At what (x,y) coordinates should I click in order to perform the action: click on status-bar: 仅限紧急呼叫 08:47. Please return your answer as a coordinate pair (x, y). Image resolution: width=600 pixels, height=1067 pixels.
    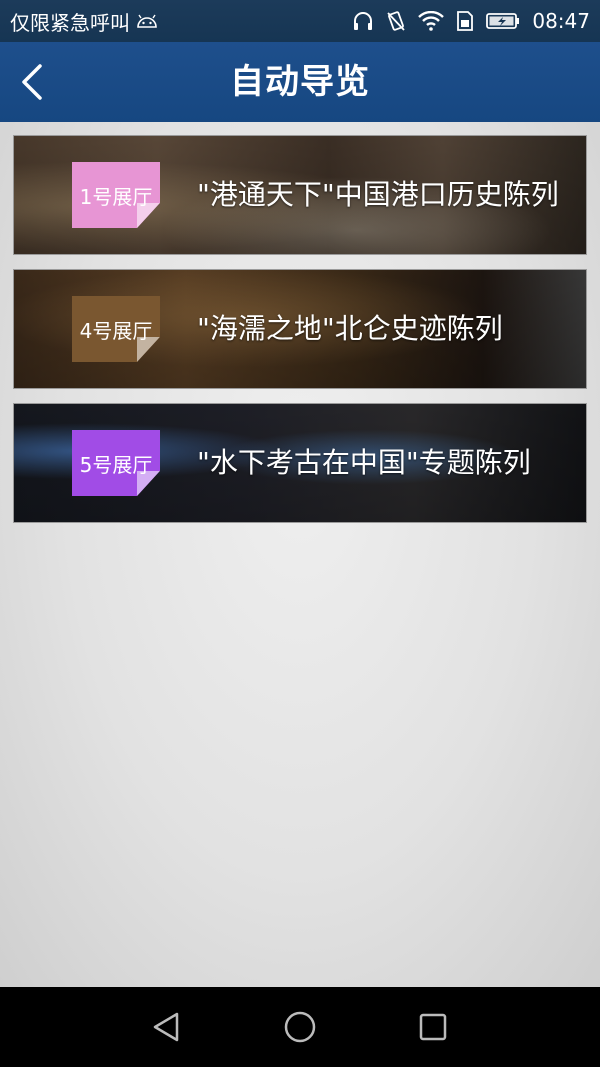
    Looking at the image, I should click on (300, 21).